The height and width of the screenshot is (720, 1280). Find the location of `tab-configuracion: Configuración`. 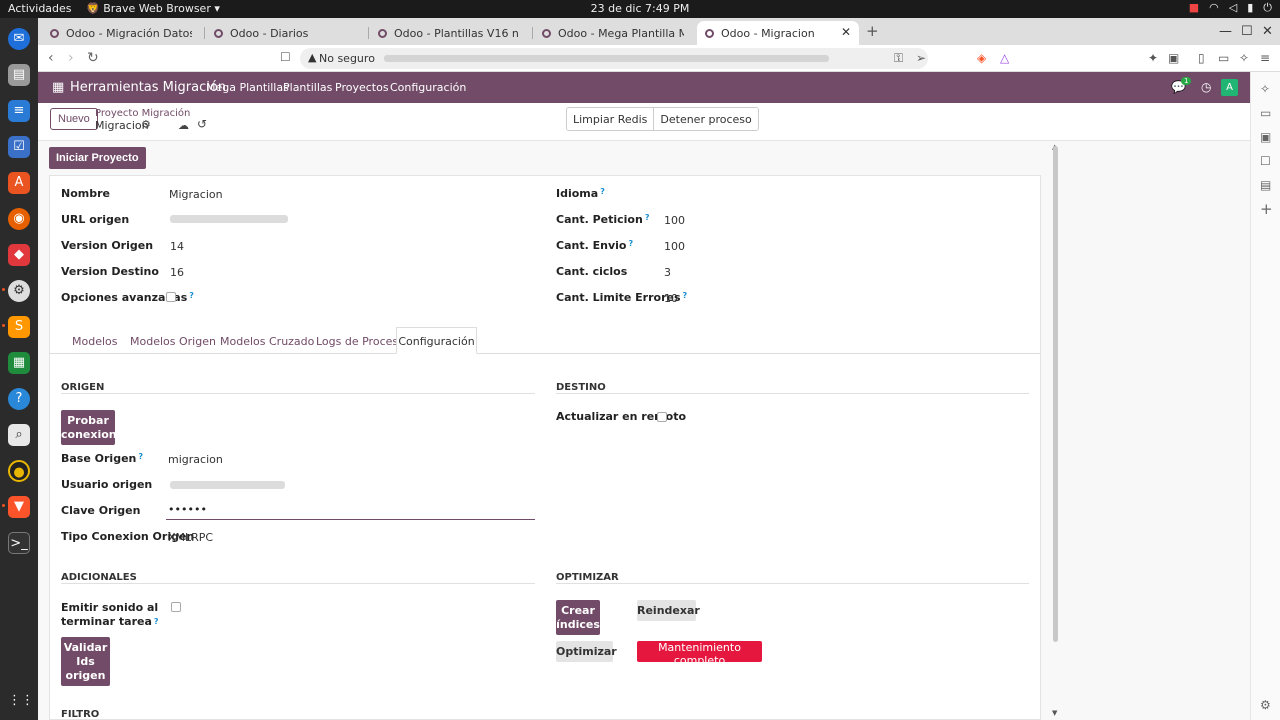

tab-configuracion: Configuración is located at coordinates (436, 340).